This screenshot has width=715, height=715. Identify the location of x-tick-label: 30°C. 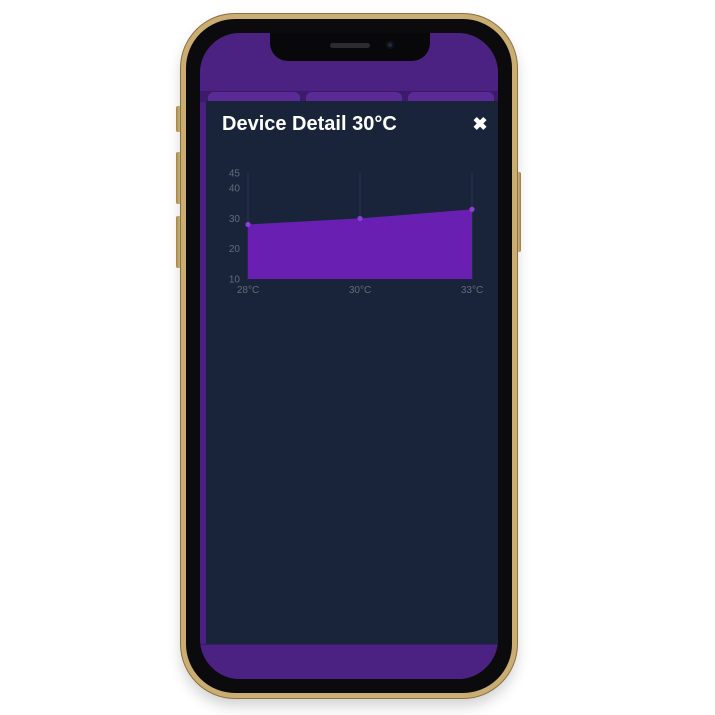
(360, 290).